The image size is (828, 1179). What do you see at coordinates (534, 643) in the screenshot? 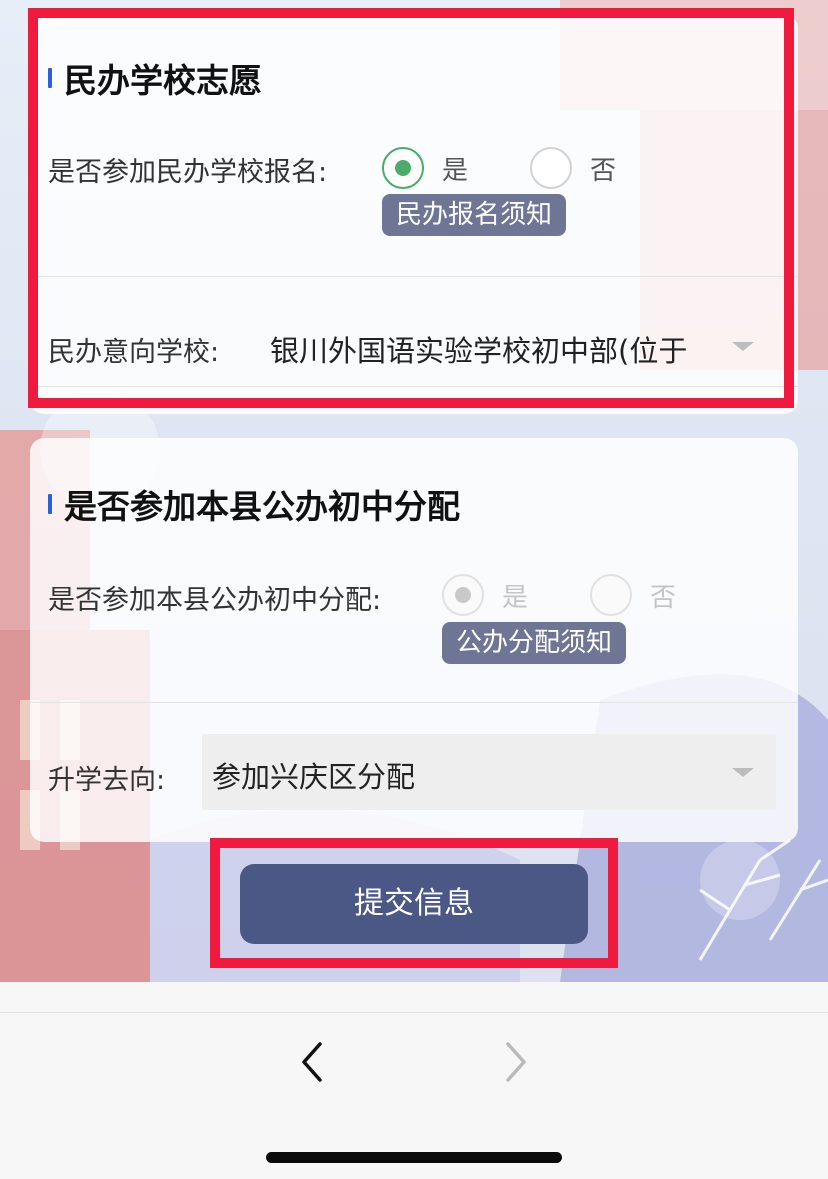
I see `public-notice-button: 公办分配须知` at bounding box center [534, 643].